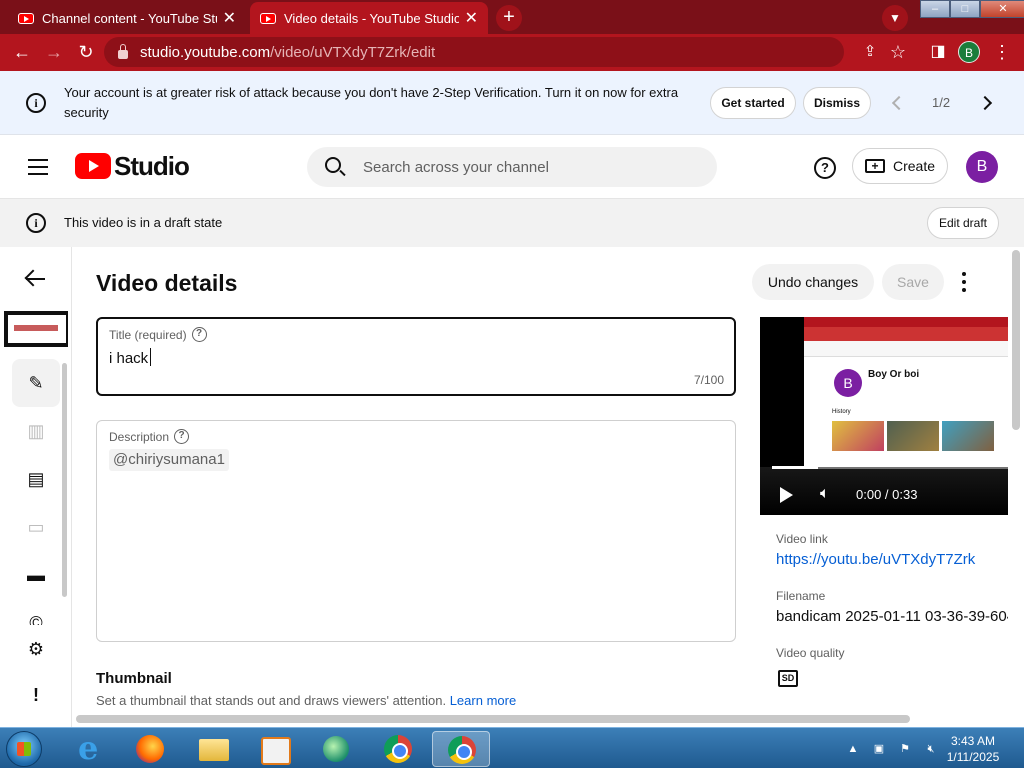  I want to click on video-link: https://youtu.be/uVTXdyT7Zrk, so click(875, 559).